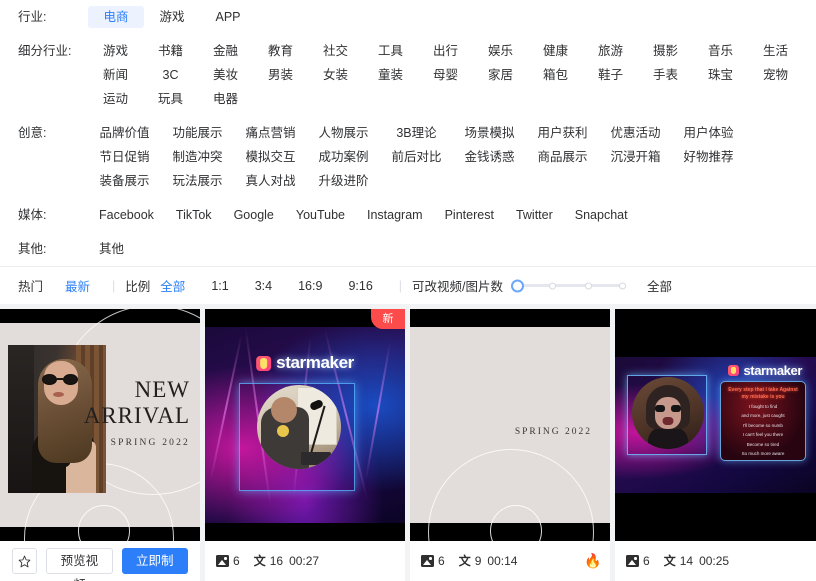  I want to click on filter-chip-other: 其他, so click(111, 249).